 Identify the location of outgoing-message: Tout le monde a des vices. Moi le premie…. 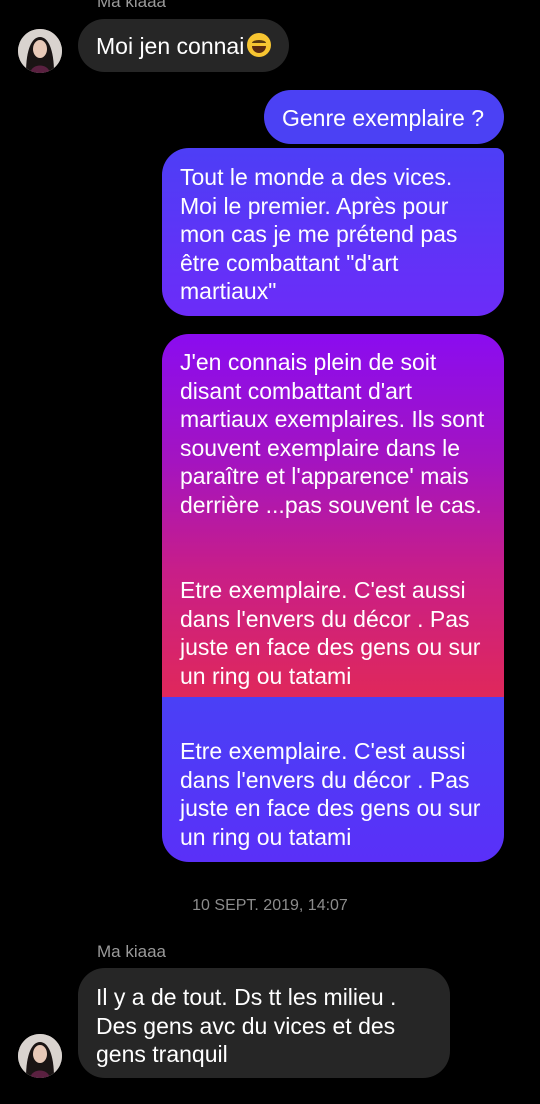
(333, 232).